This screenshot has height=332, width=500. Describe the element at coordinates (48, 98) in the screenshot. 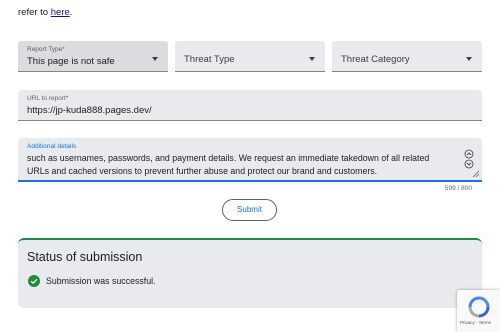

I see `url-field-label: URL to report*` at that location.